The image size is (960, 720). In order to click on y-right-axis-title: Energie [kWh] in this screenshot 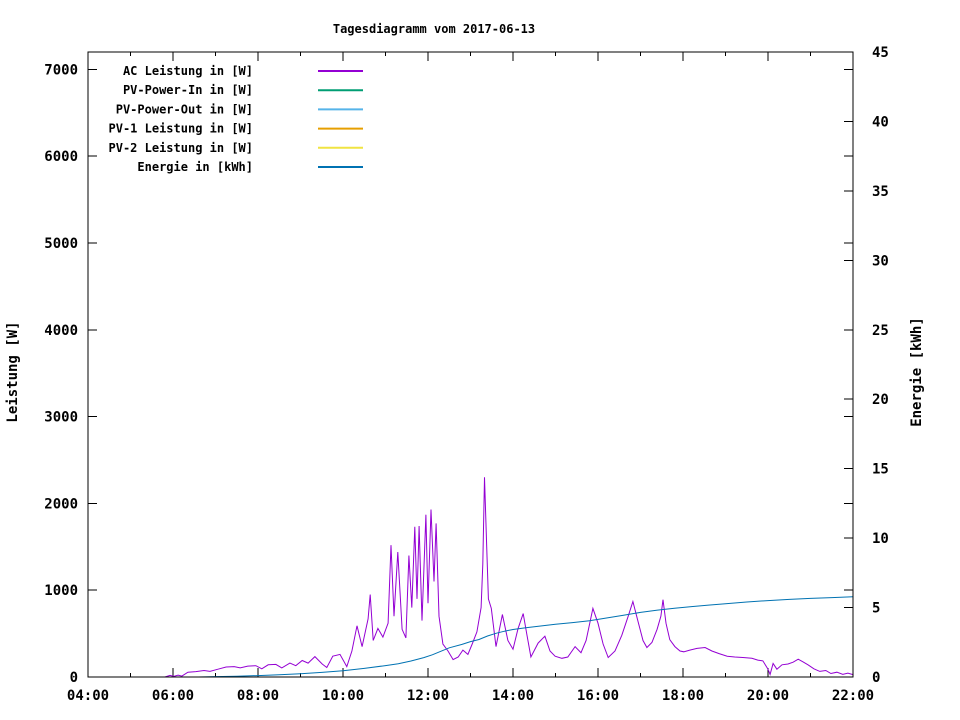, I will do `click(917, 372)`.